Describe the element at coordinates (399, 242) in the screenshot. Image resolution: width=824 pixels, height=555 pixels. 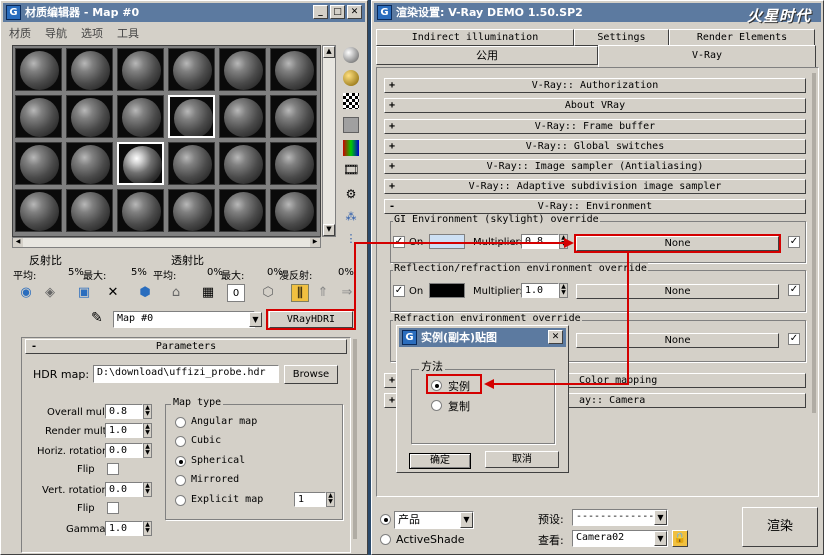
I see `gi-on-checkbox: ✓` at that location.